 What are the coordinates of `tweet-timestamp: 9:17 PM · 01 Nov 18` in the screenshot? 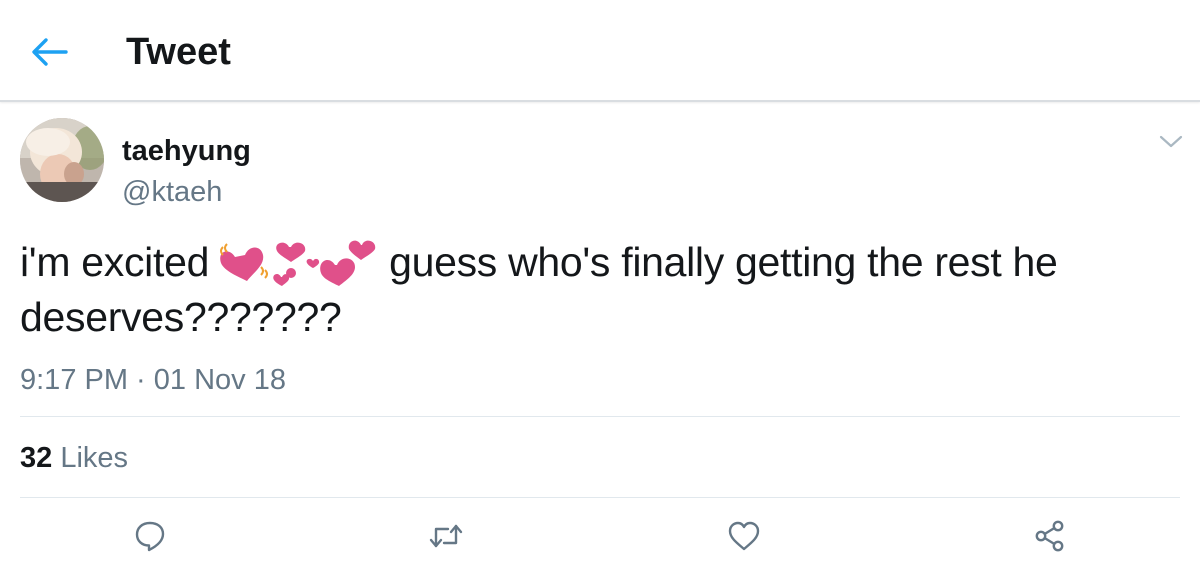 It's located at (153, 380).